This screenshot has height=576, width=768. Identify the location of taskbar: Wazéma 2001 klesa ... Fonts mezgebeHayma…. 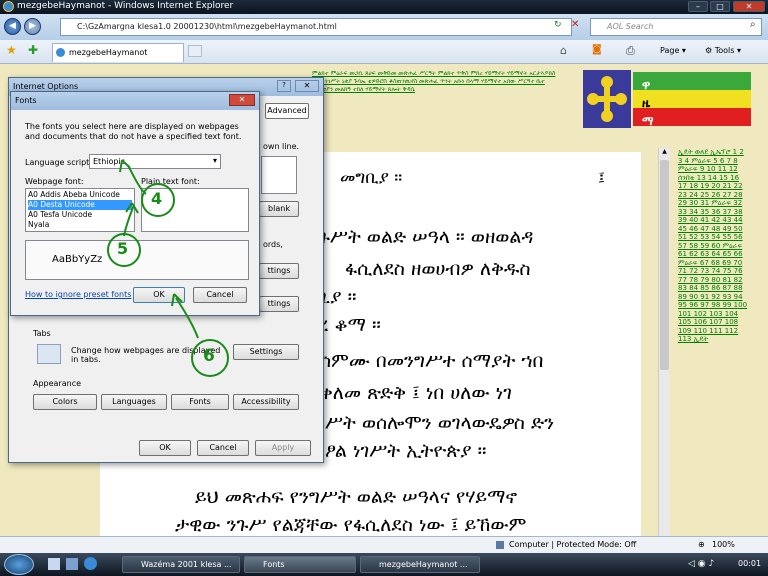
(384, 564).